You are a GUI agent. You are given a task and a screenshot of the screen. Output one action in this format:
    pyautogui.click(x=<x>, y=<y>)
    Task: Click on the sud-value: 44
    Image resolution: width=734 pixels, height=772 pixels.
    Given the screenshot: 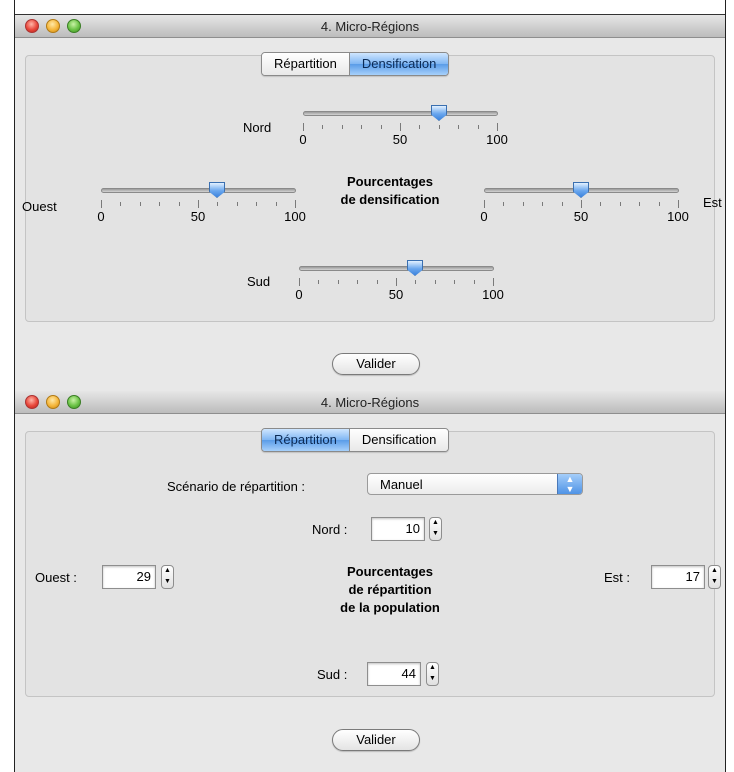 What is the action you would take?
    pyautogui.click(x=408, y=673)
    